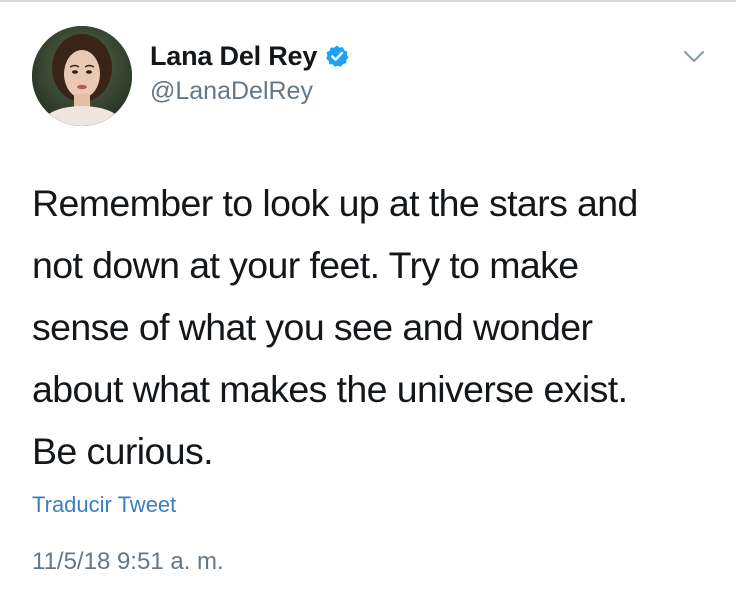  What do you see at coordinates (233, 56) in the screenshot?
I see `display-name: Lana Del Rey` at bounding box center [233, 56].